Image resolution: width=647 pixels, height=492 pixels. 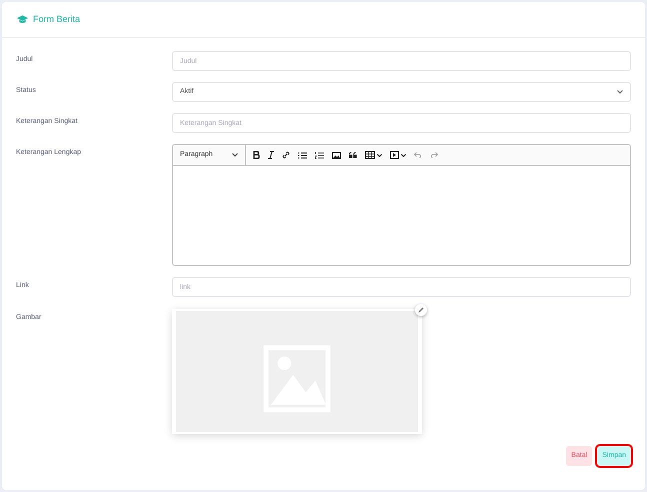 I want to click on link-icon, so click(x=286, y=155).